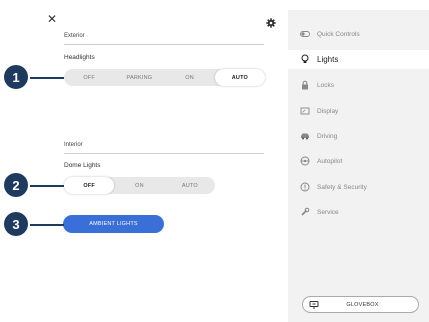 This screenshot has width=429, height=322. I want to click on interior-section-label: Interior, so click(73, 145).